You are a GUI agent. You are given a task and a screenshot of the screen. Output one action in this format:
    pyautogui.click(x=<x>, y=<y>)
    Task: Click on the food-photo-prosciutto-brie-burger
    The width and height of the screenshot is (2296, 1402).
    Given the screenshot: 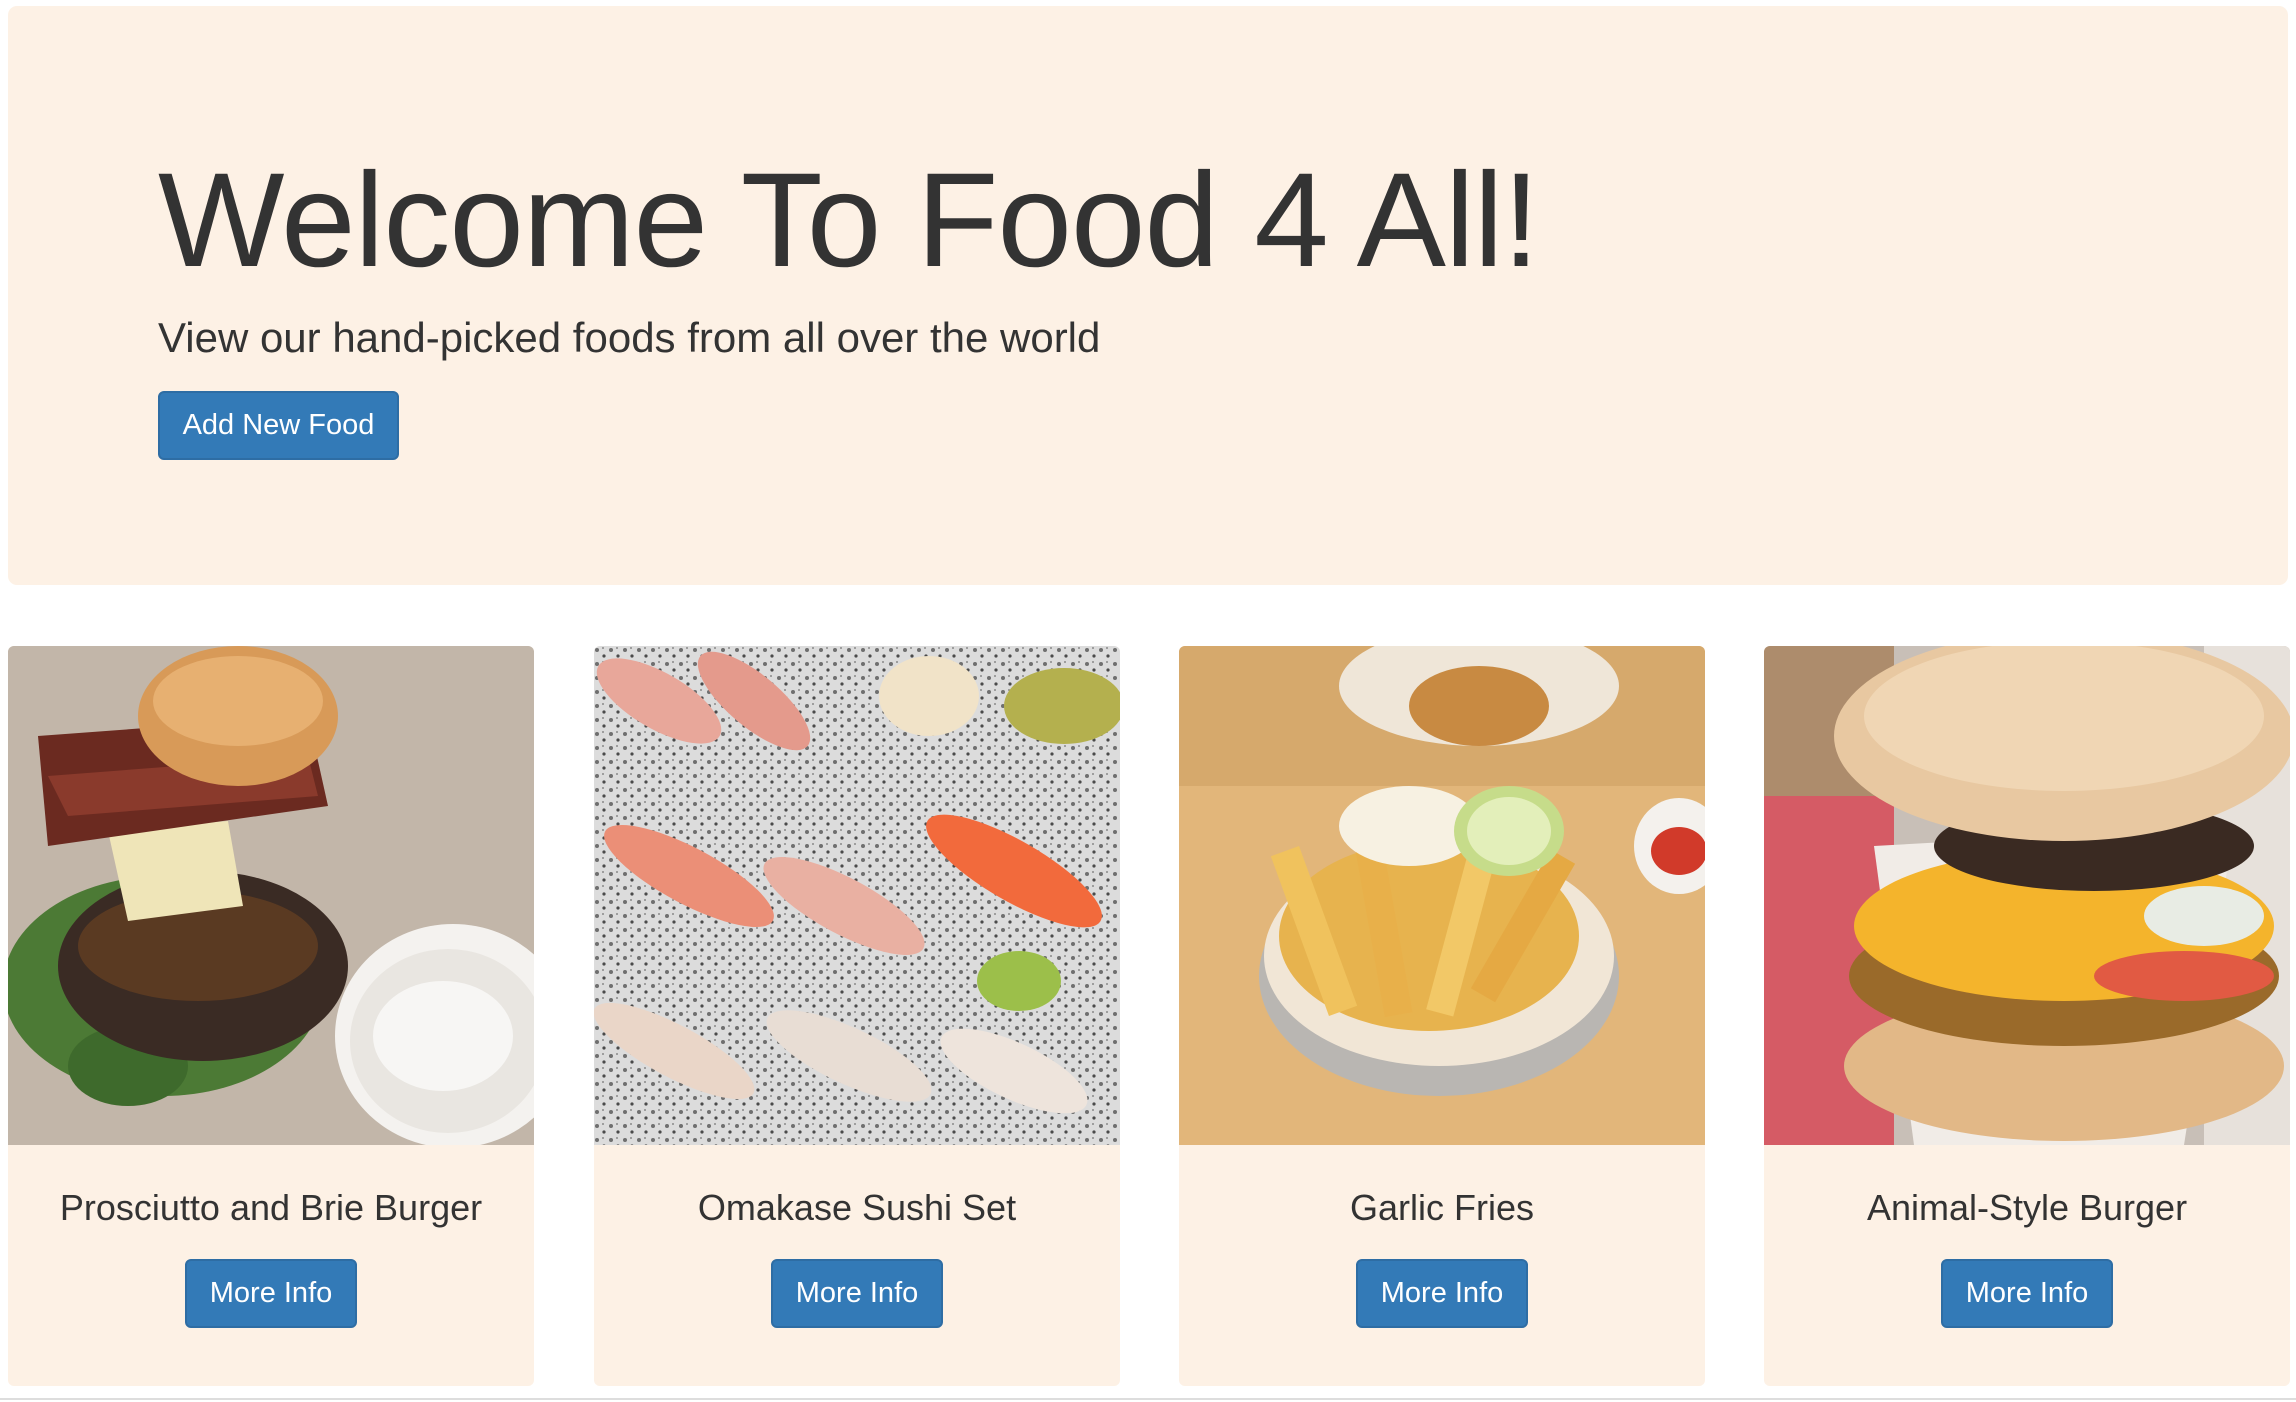 What is the action you would take?
    pyautogui.click(x=271, y=895)
    